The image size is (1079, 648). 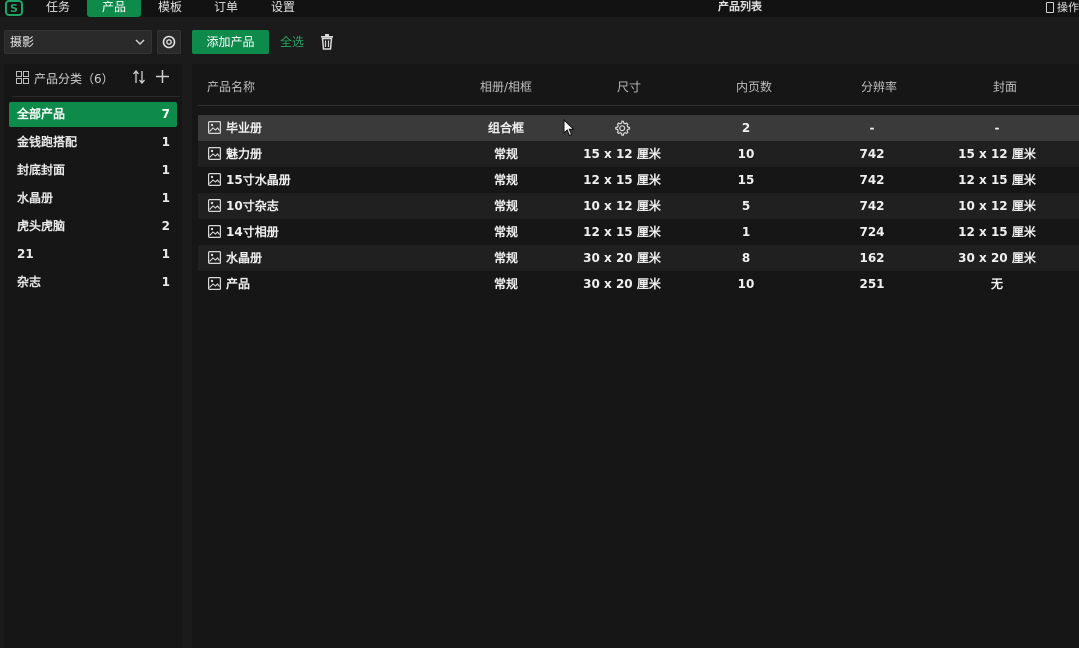 I want to click on window-title: 产品列表, so click(x=740, y=6).